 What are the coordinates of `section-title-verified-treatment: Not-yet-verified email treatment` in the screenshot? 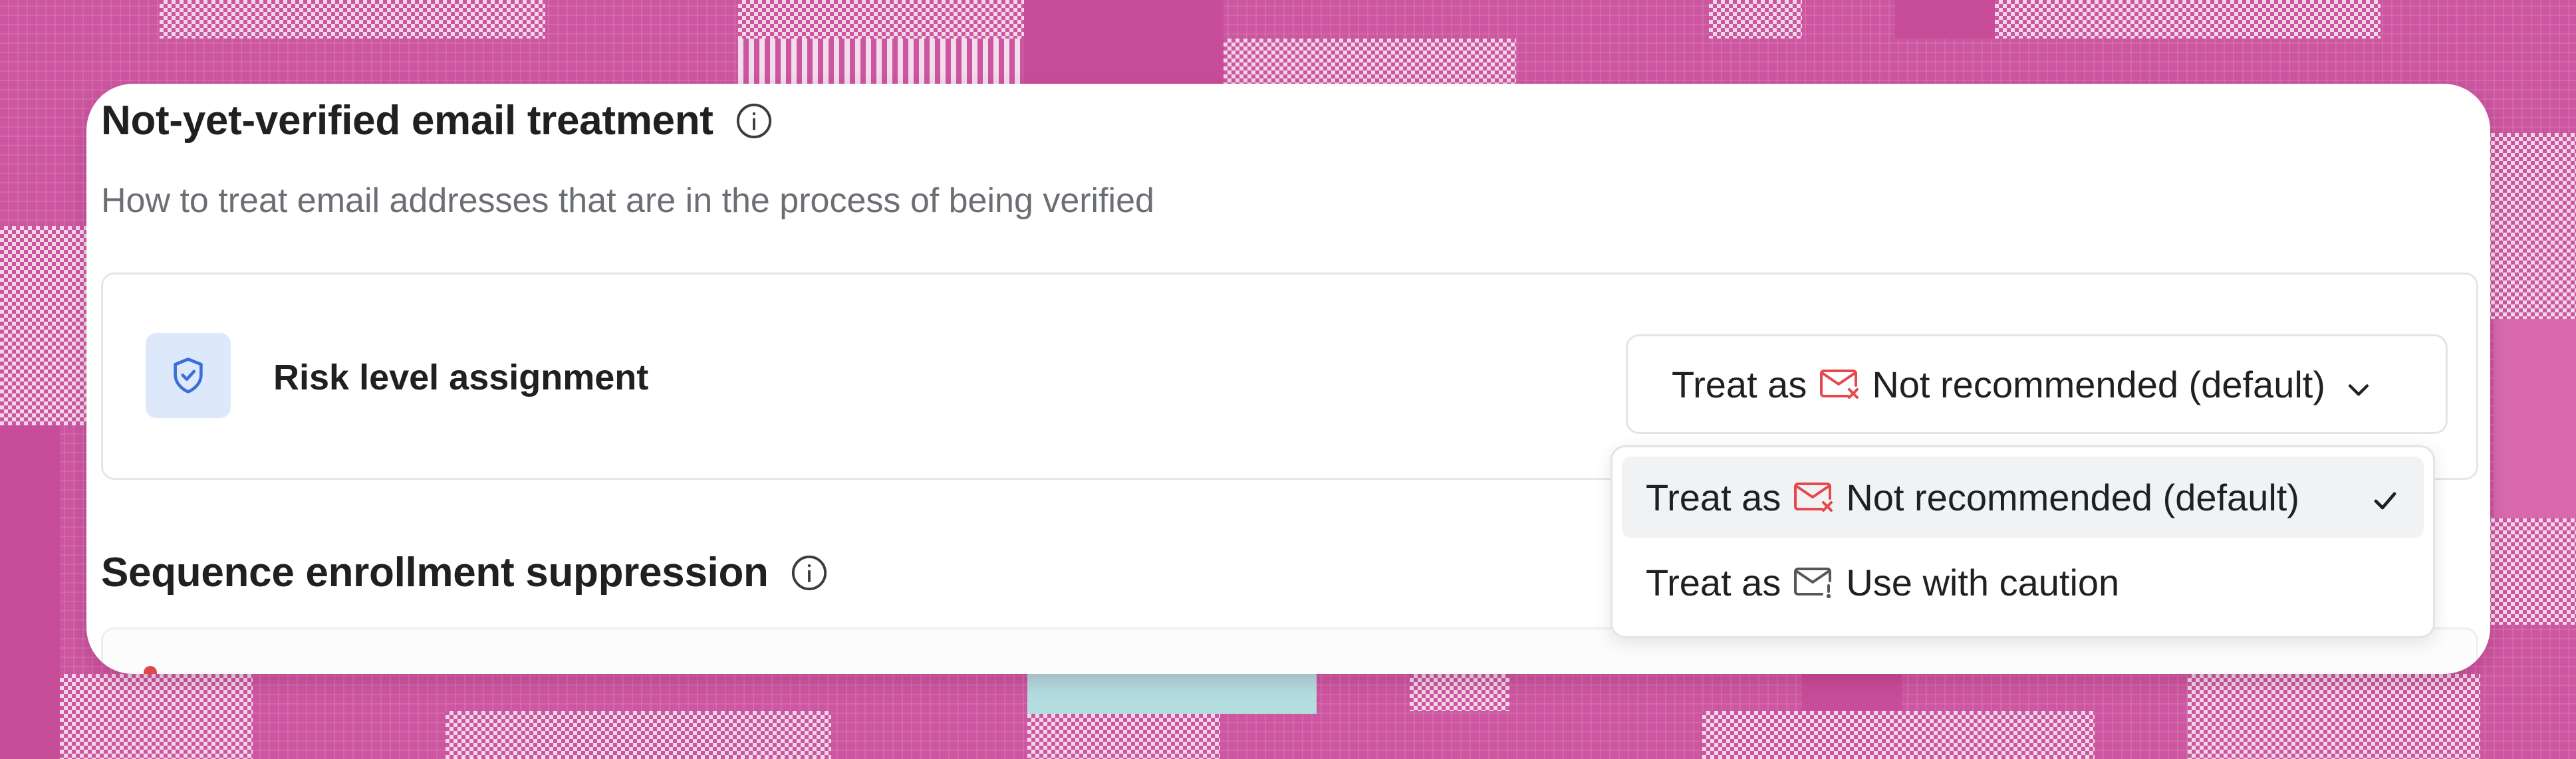 It's located at (437, 120).